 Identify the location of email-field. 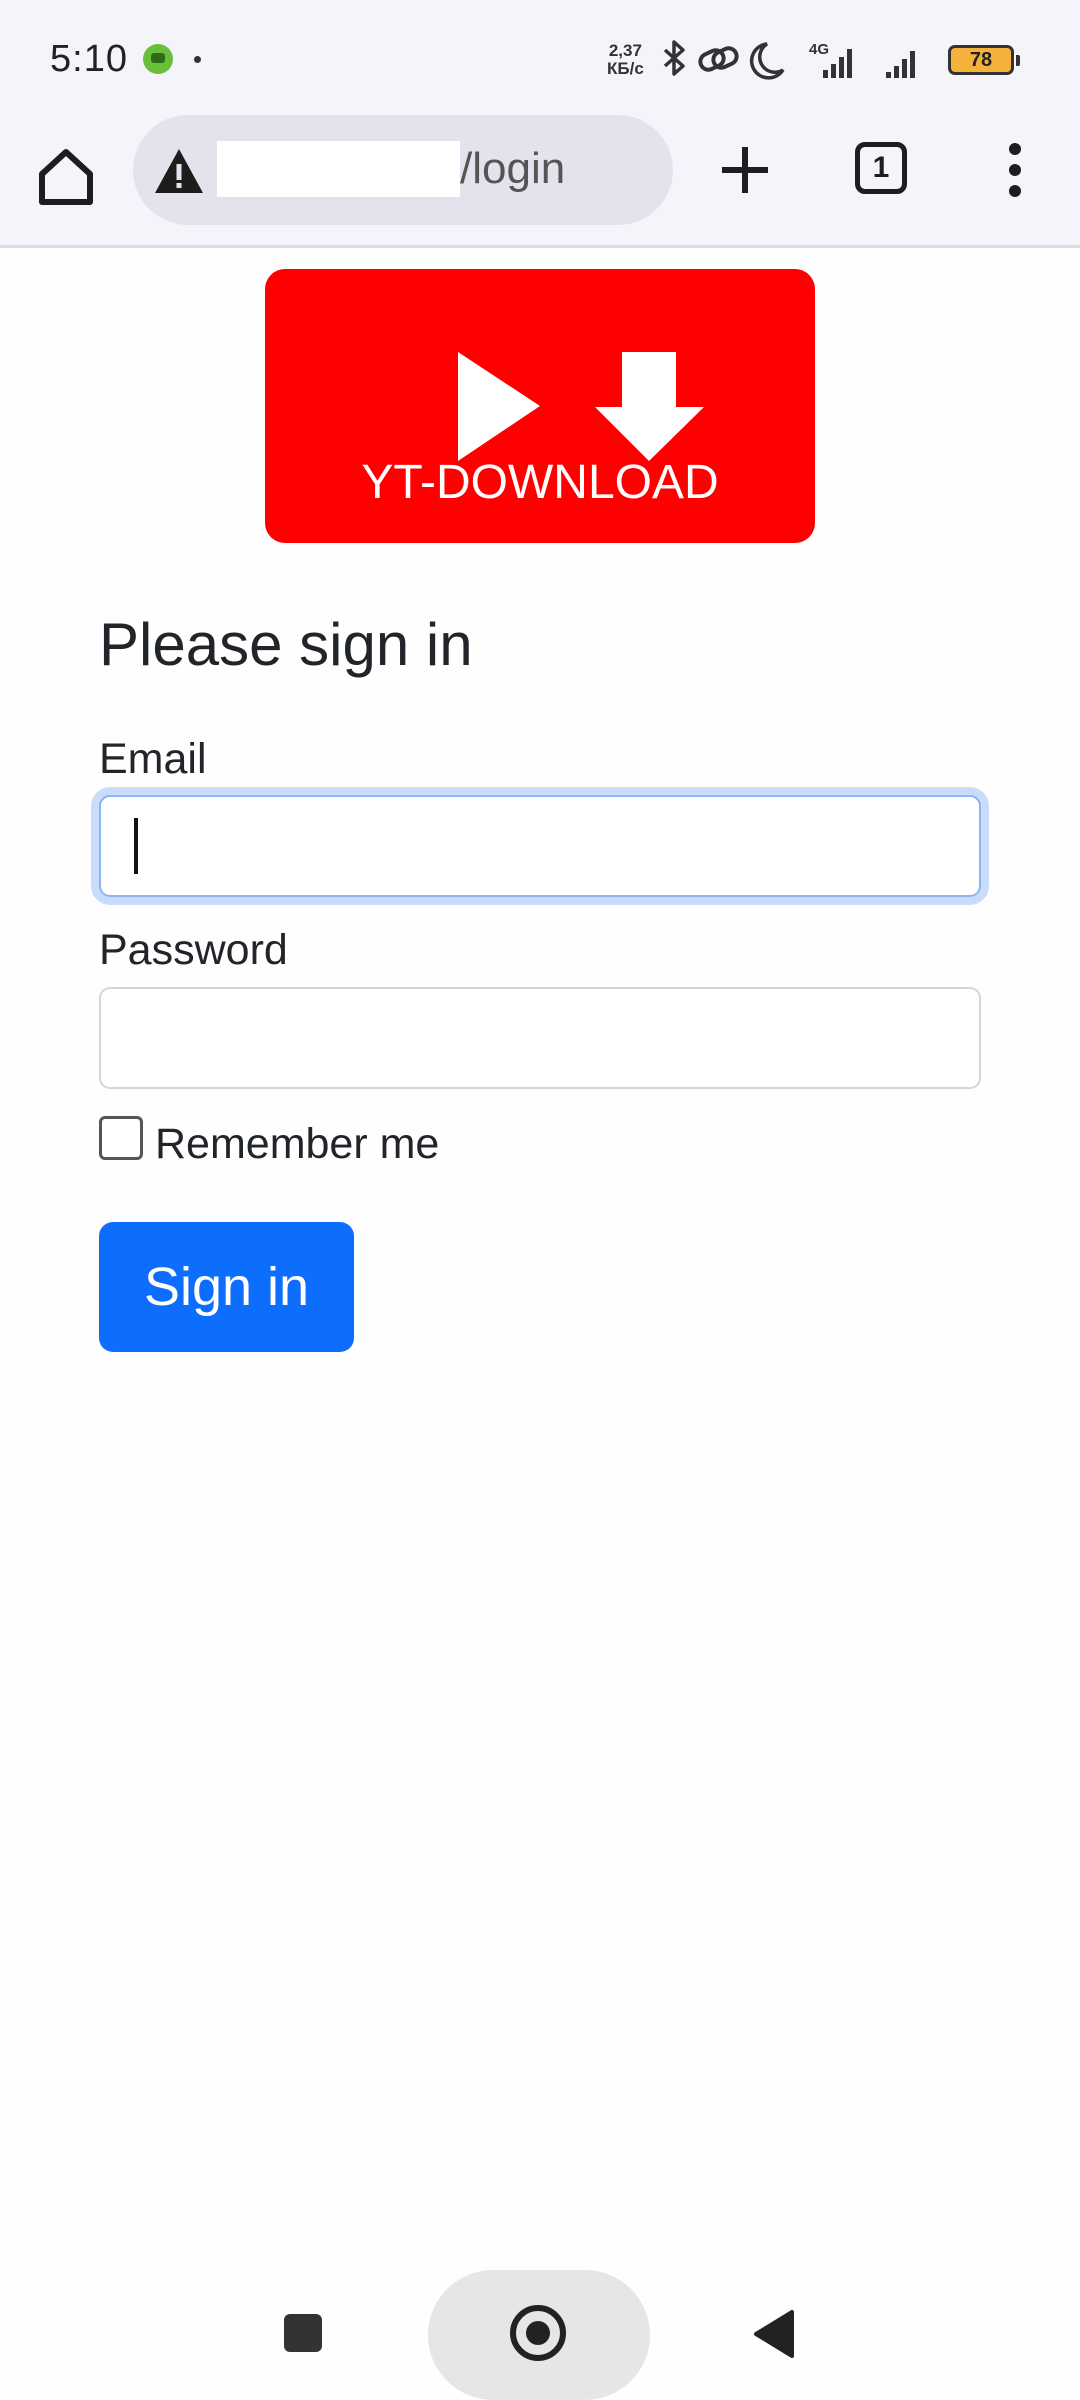
(540, 846).